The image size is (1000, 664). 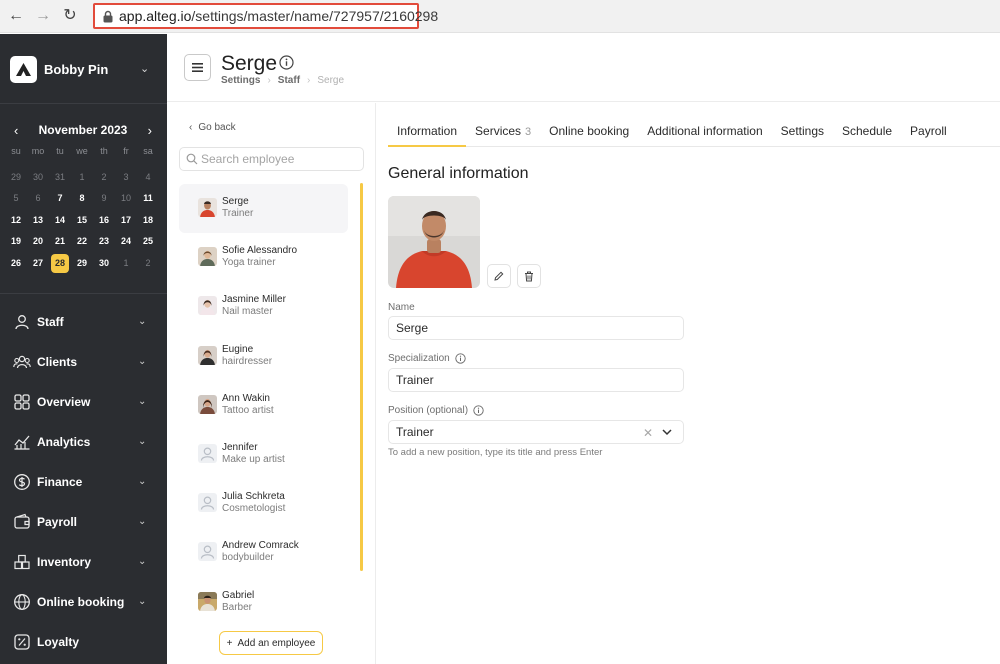 What do you see at coordinates (280, 159) in the screenshot?
I see `search-input` at bounding box center [280, 159].